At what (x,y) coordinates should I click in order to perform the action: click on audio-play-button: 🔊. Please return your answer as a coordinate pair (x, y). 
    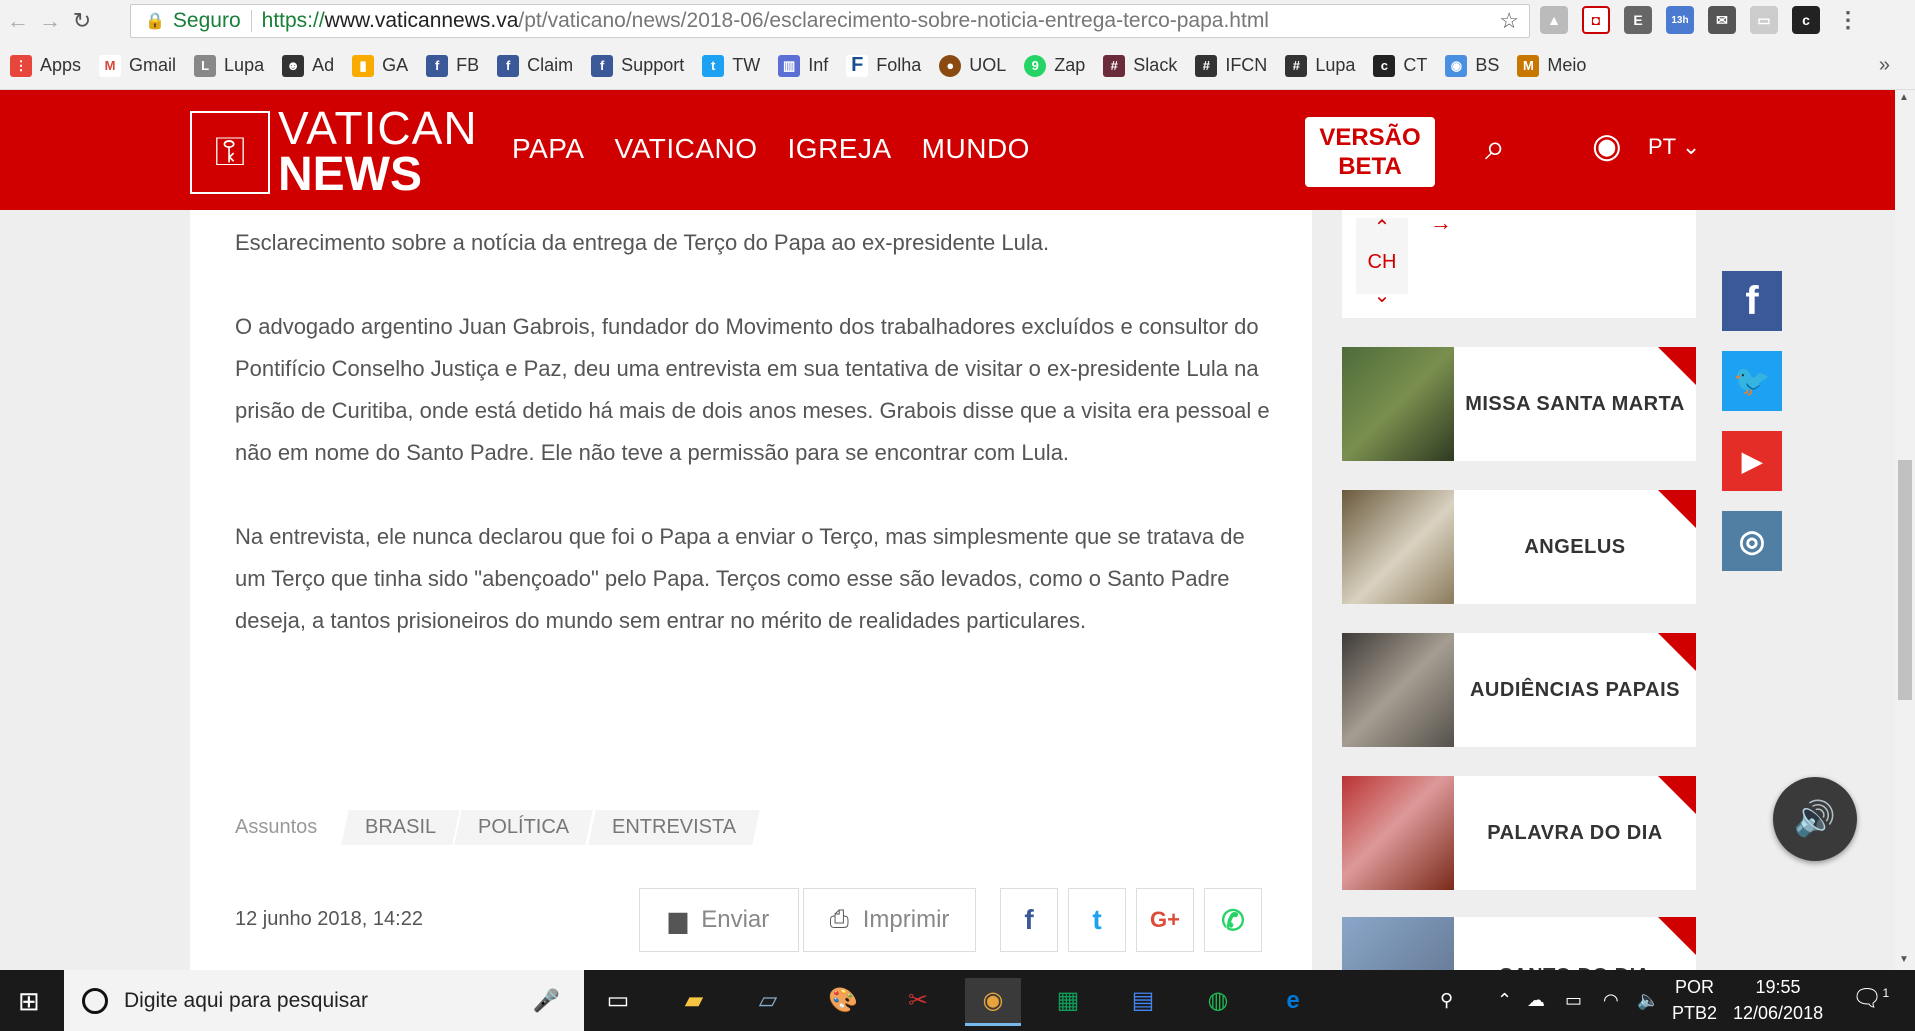
    Looking at the image, I should click on (1815, 819).